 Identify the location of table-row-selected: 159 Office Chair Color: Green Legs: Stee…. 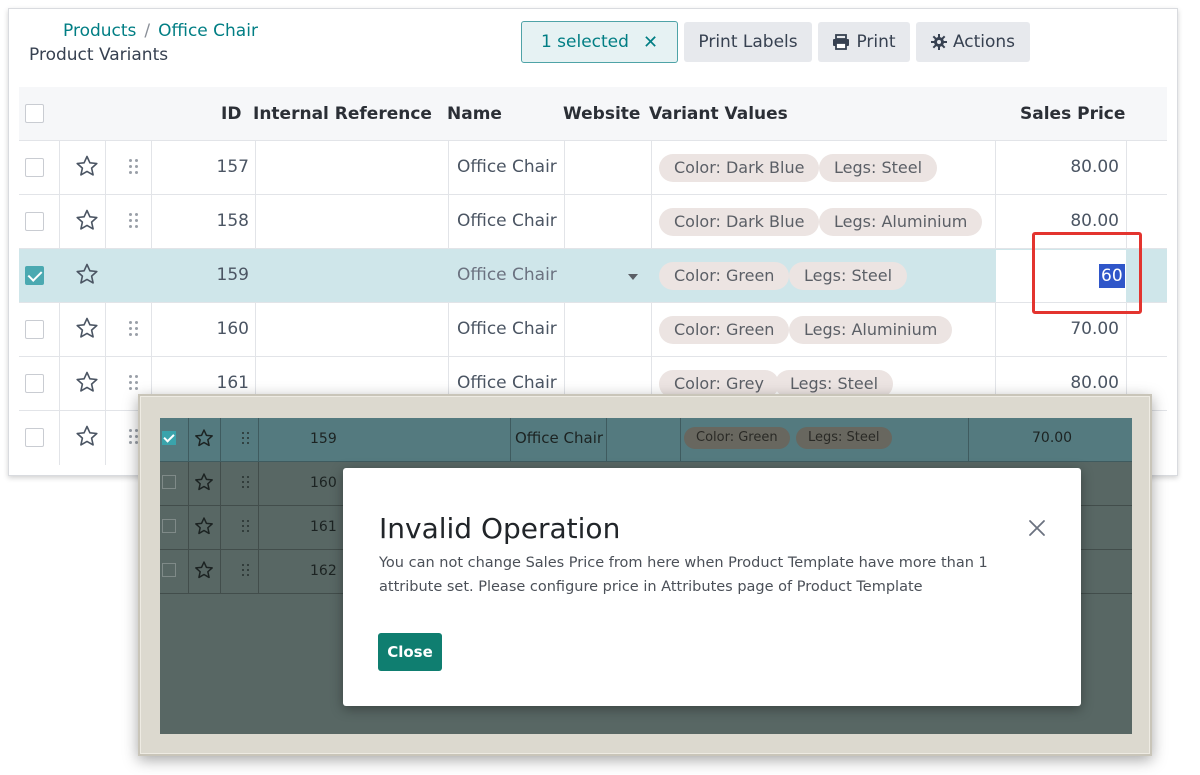
(593, 276).